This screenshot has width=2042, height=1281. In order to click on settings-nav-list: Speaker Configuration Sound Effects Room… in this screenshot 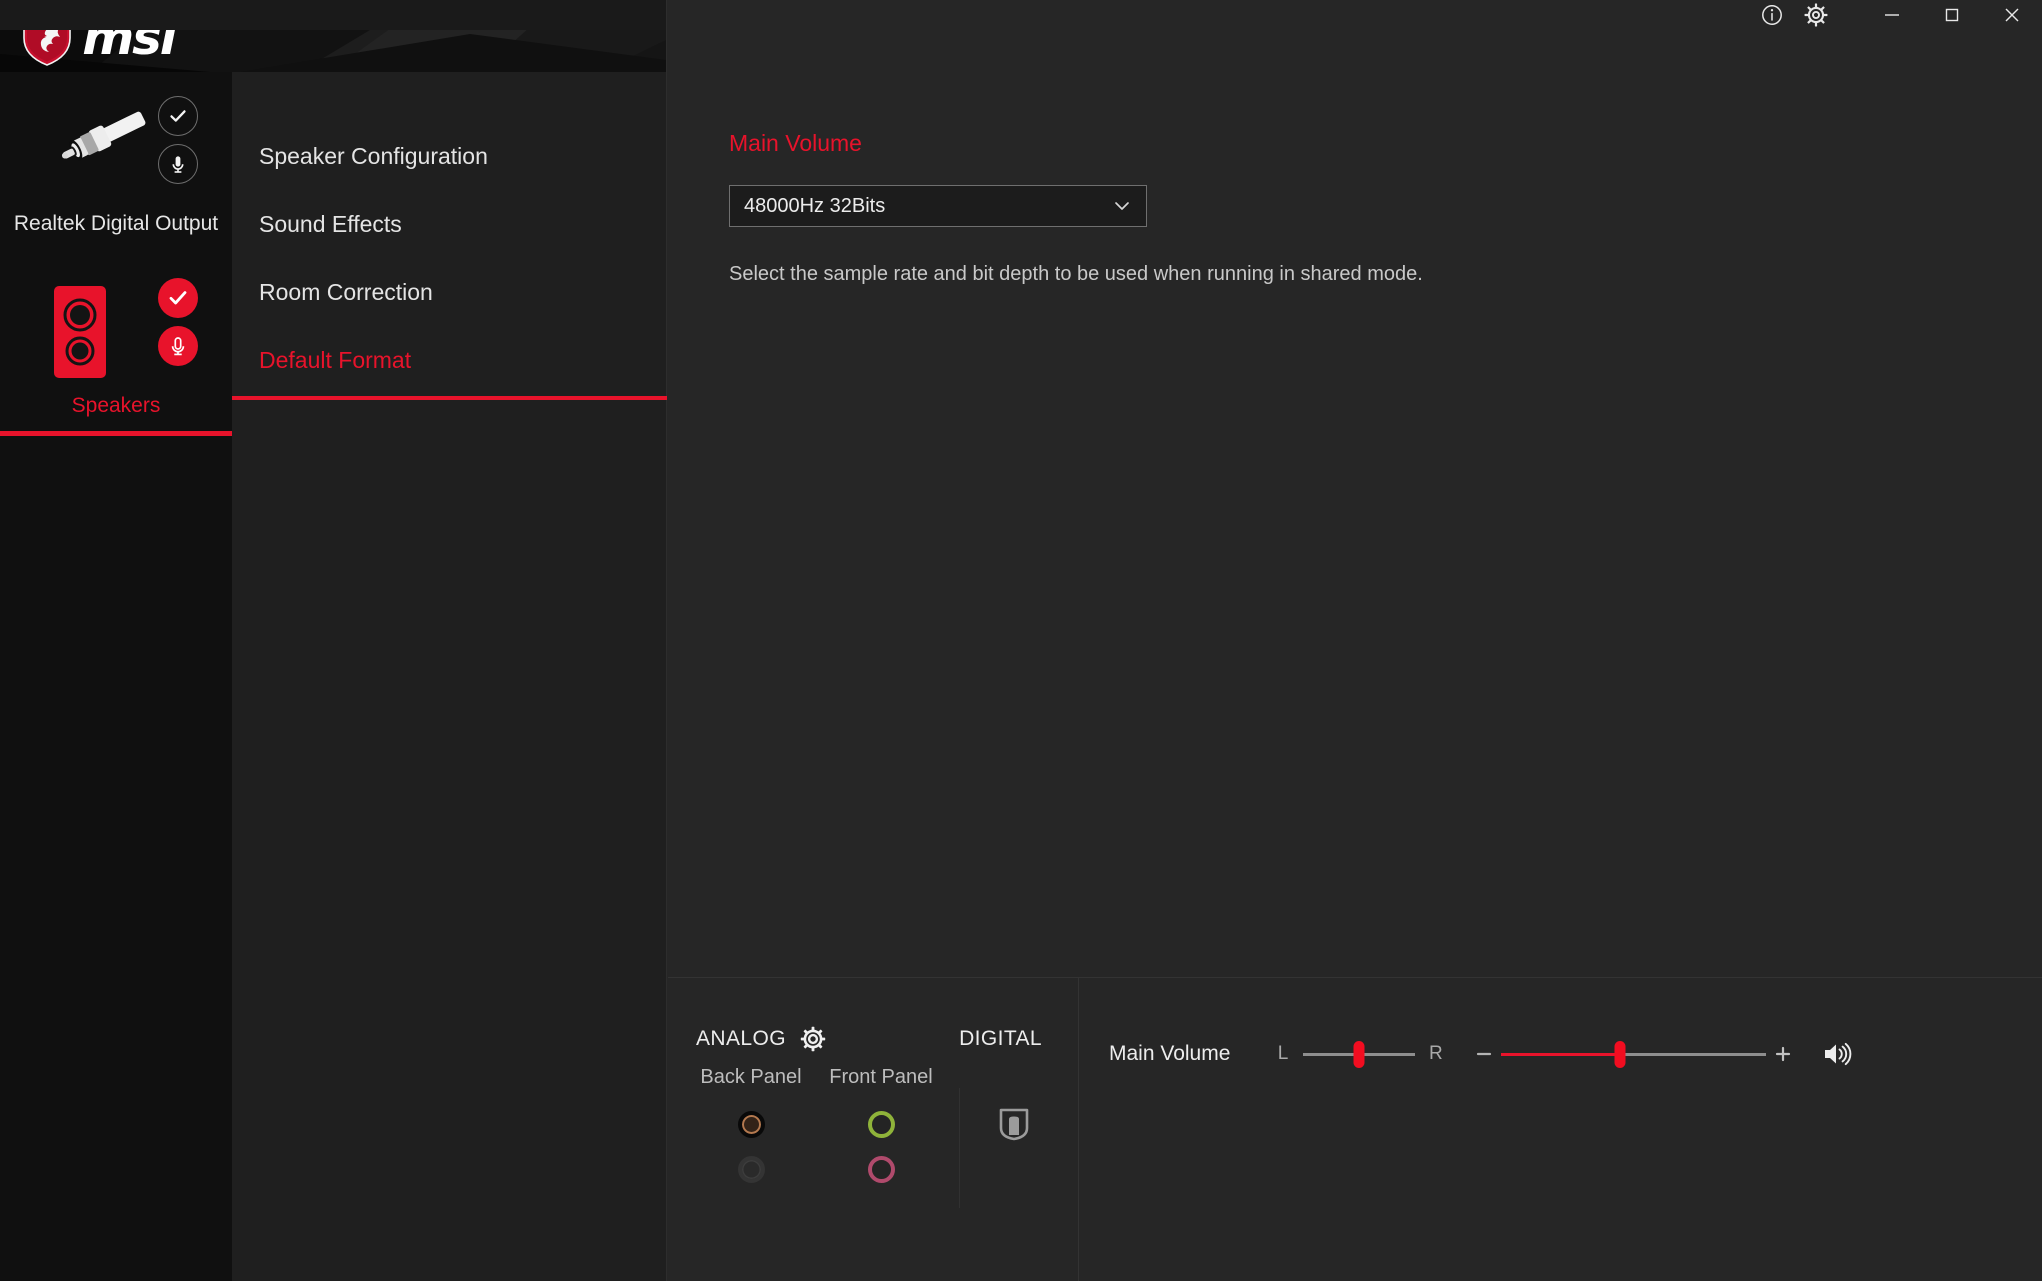, I will do `click(449, 236)`.